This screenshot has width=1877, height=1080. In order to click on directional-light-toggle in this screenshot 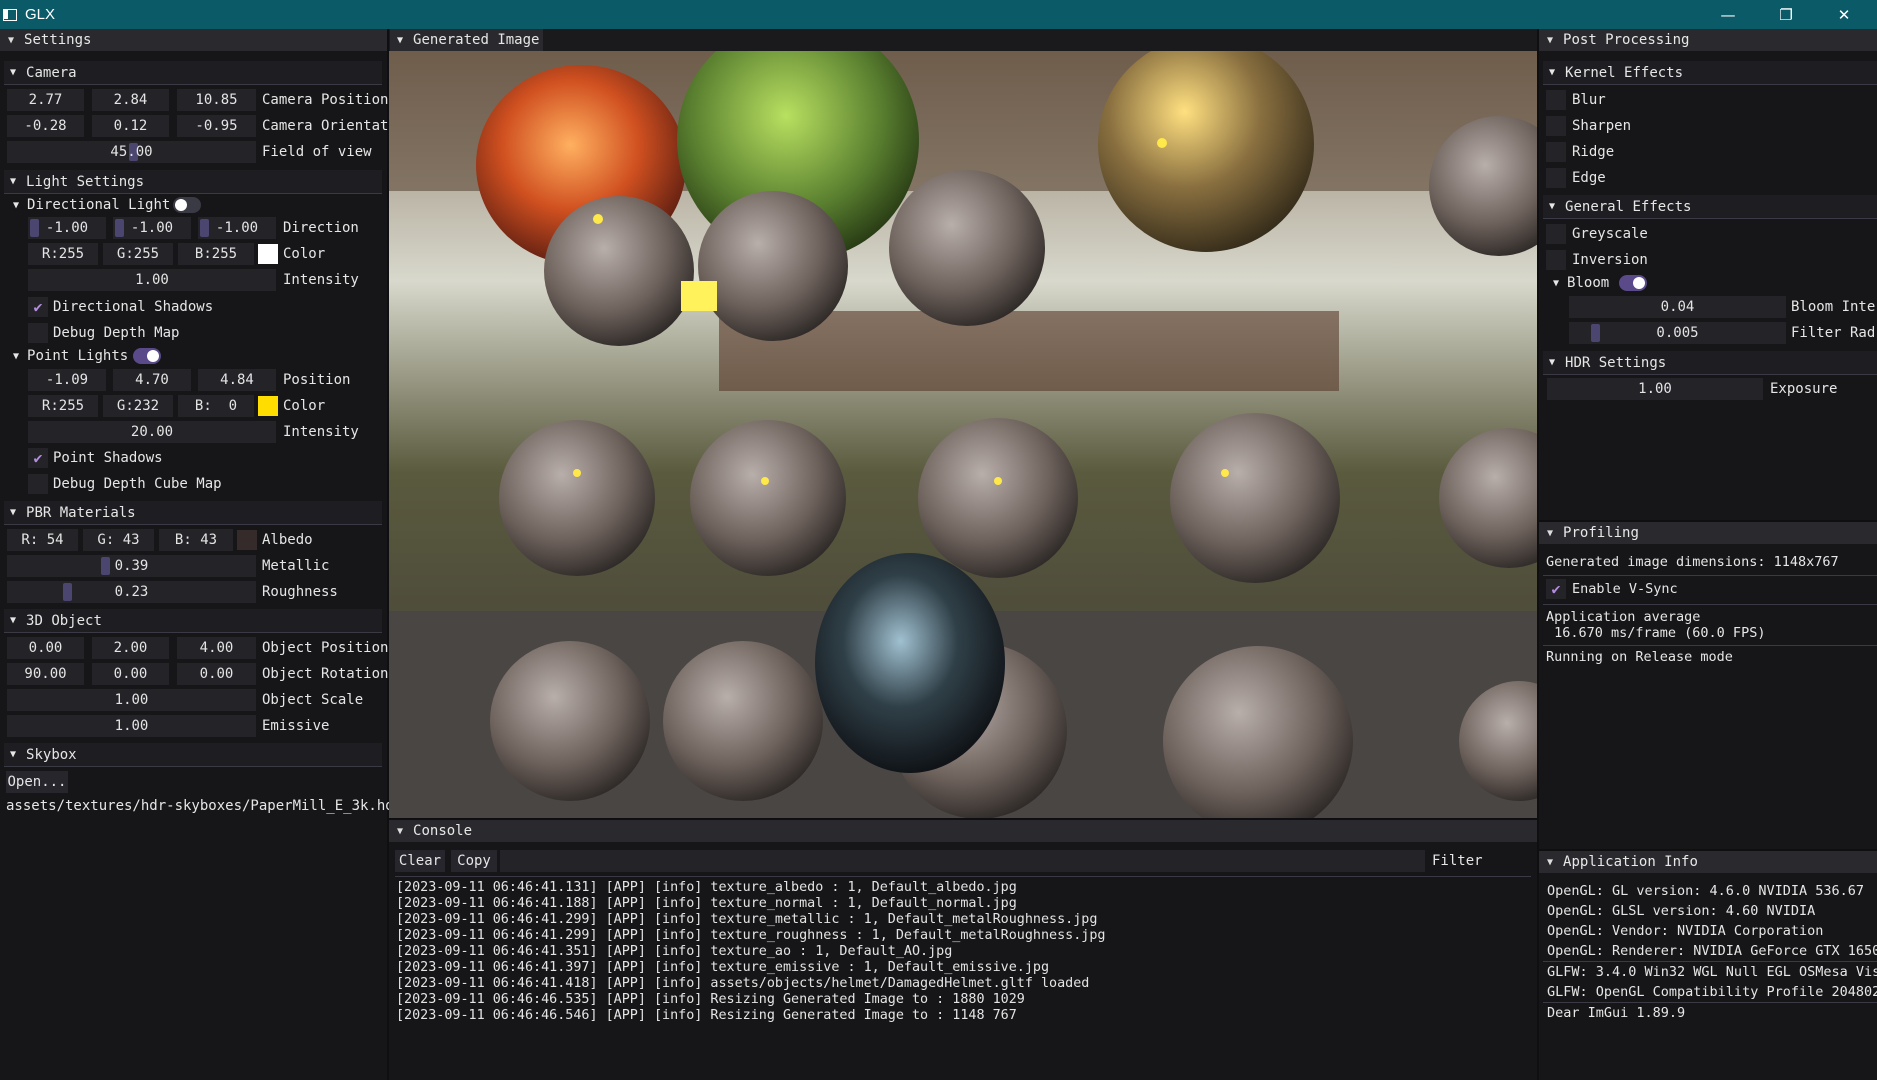, I will do `click(187, 205)`.